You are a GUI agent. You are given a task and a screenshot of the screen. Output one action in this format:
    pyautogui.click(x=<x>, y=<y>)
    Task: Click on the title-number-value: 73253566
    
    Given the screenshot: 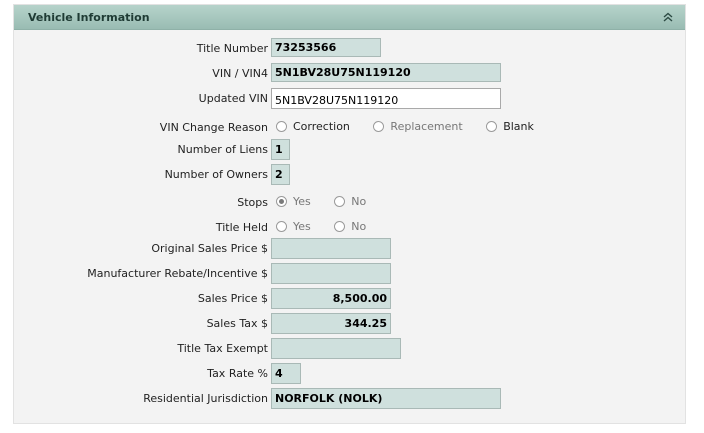 What is the action you would take?
    pyautogui.click(x=326, y=47)
    